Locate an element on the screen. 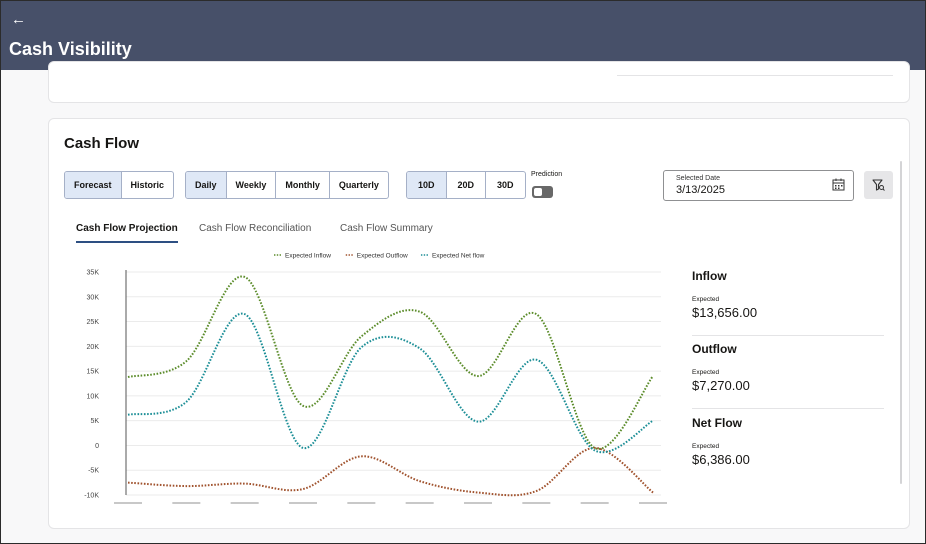  y-tick-label: 30K is located at coordinates (93, 297).